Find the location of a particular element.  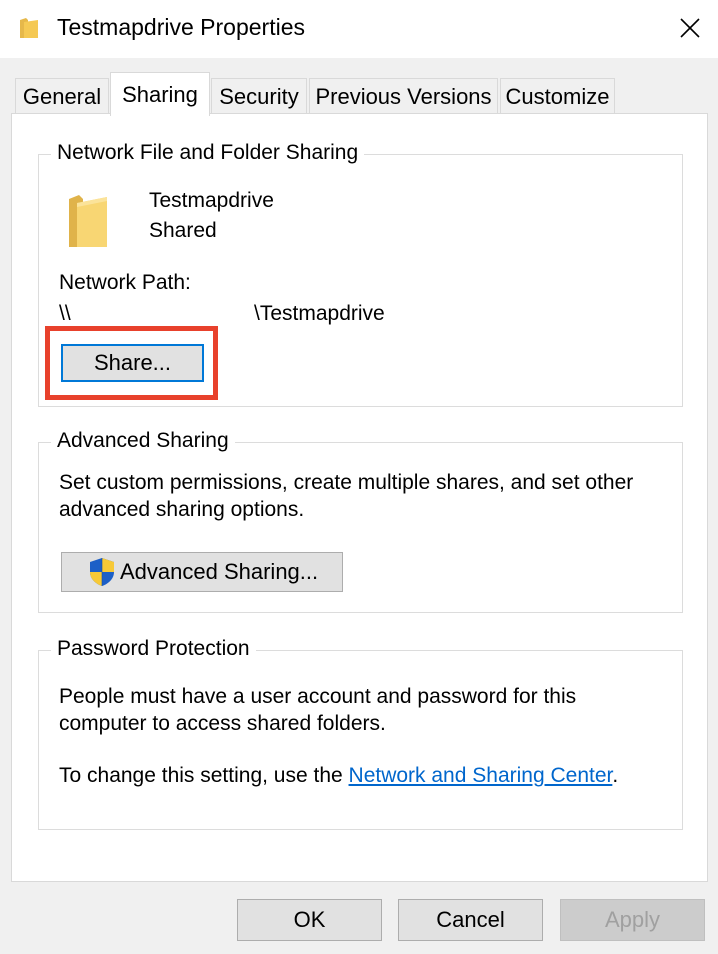

network-path-prefix: \\ is located at coordinates (65, 313).